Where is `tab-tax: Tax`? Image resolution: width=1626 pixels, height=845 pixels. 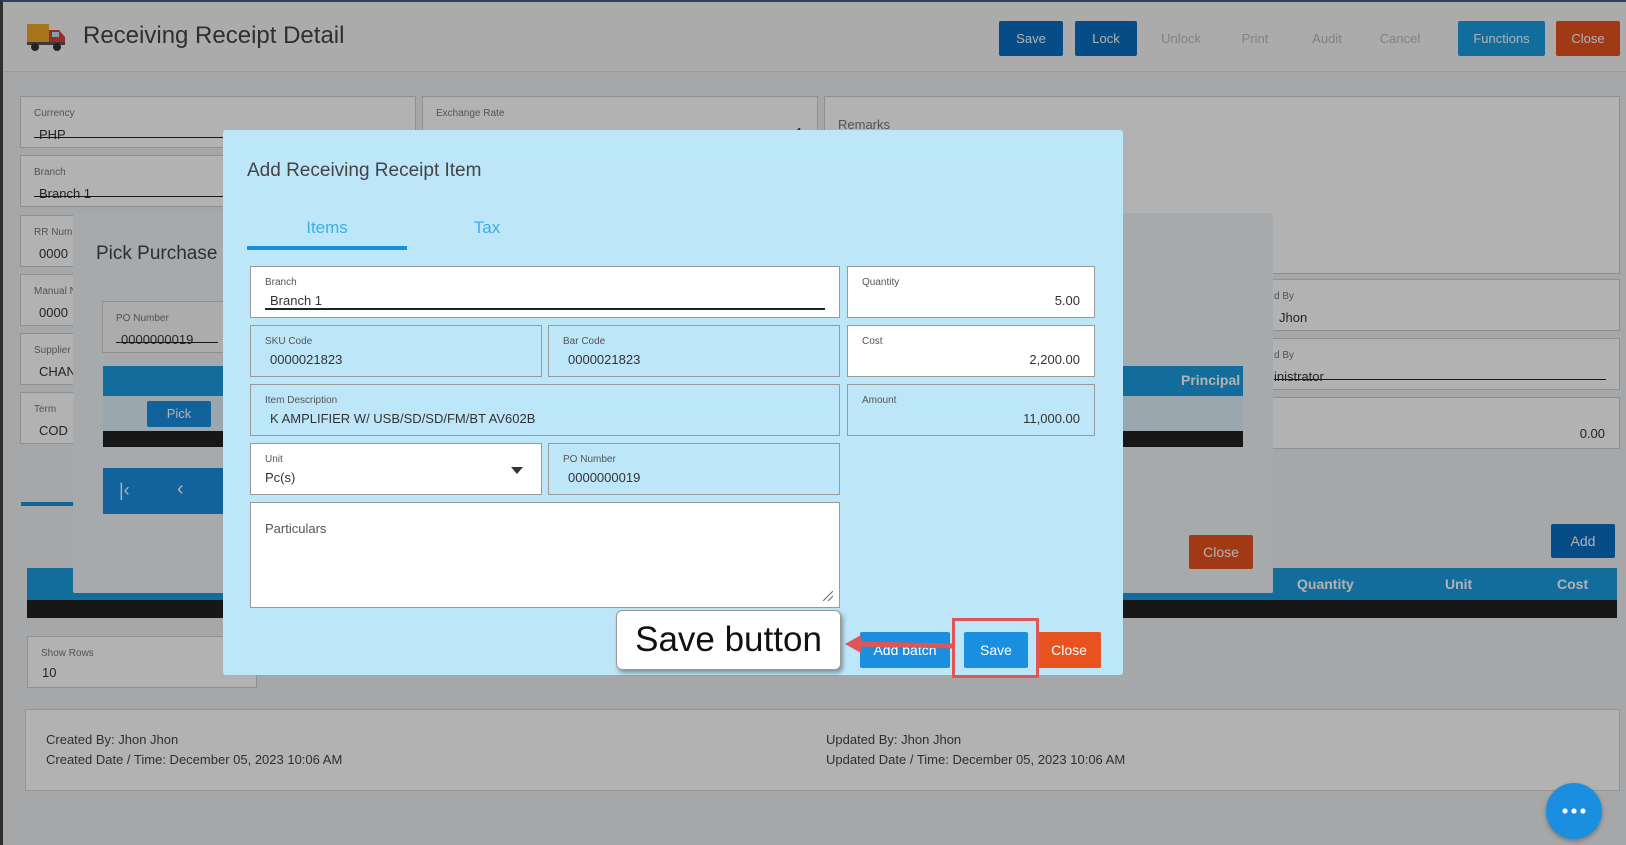
tab-tax: Tax is located at coordinates (487, 234).